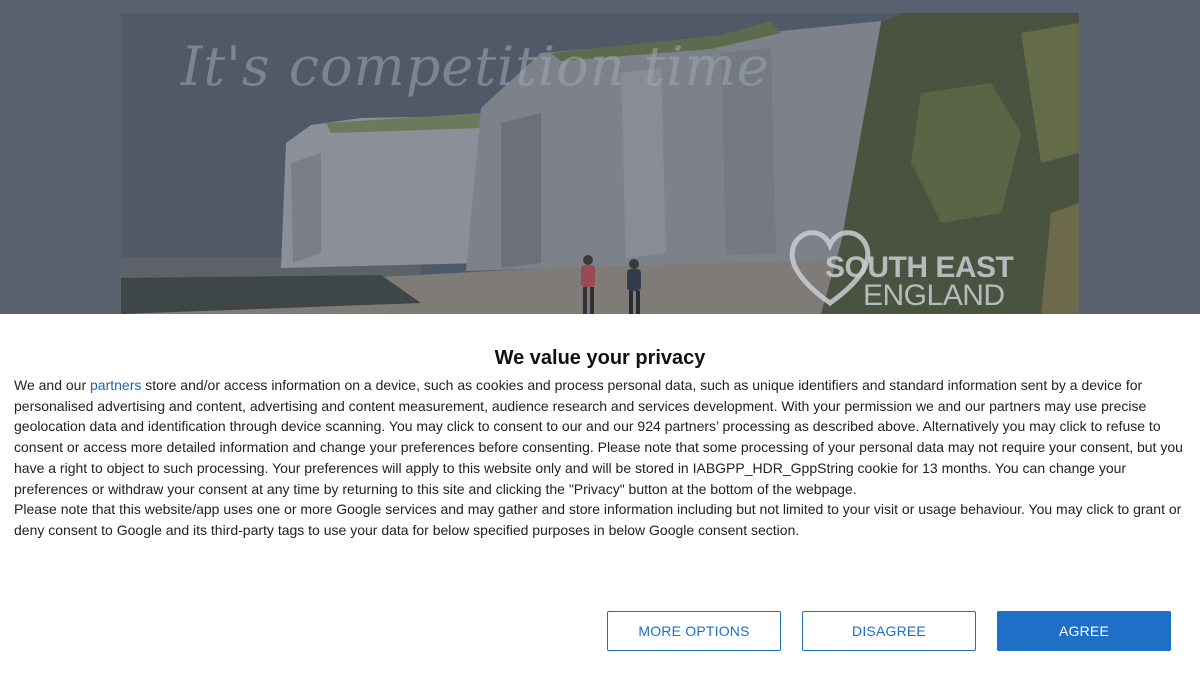  I want to click on agree-button: AGREE, so click(1084, 631).